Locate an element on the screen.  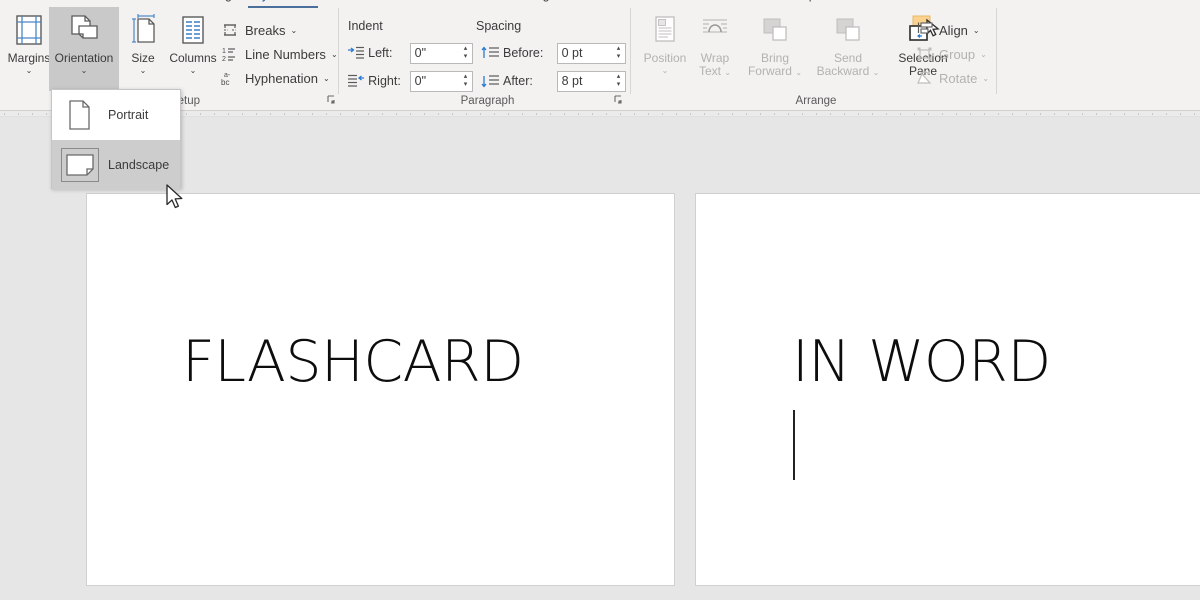
tab-layout-label: Layout is located at coordinates (267, 1).